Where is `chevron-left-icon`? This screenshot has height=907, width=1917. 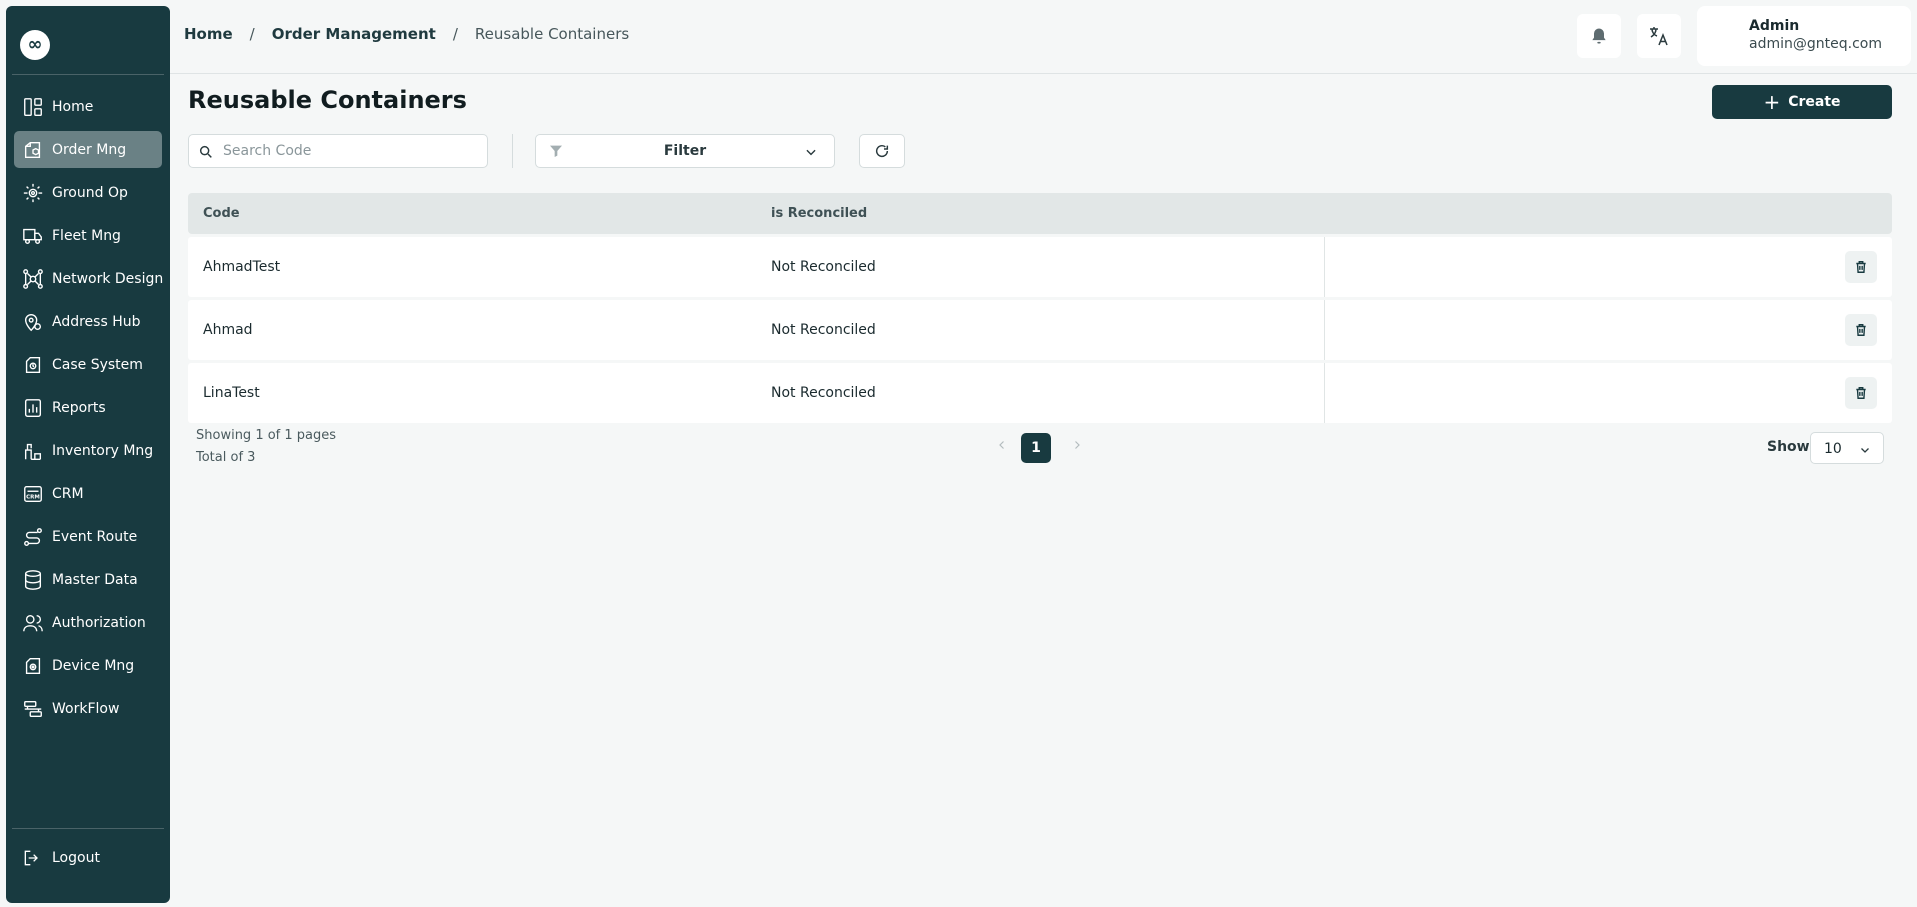
chevron-left-icon is located at coordinates (1001, 445).